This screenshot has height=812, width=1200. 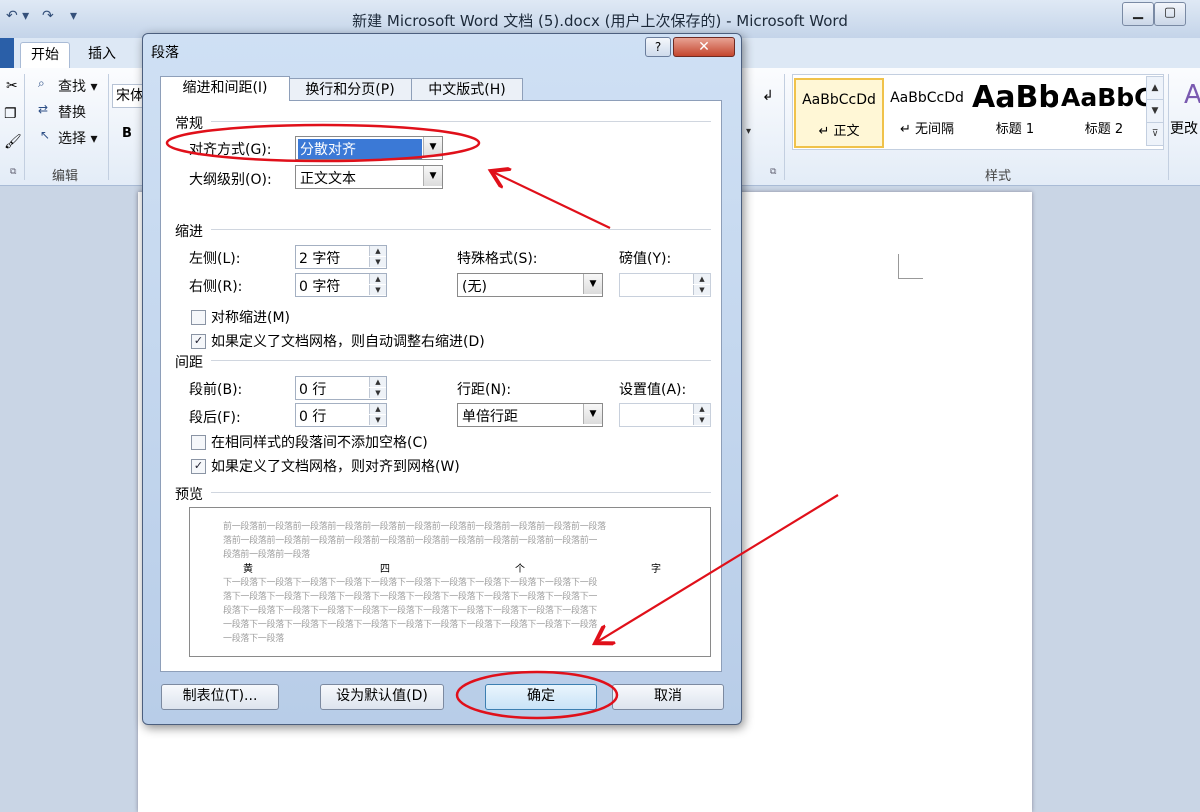 What do you see at coordinates (13, 172) in the screenshot?
I see `dialog-launcher-icon: ⧉` at bounding box center [13, 172].